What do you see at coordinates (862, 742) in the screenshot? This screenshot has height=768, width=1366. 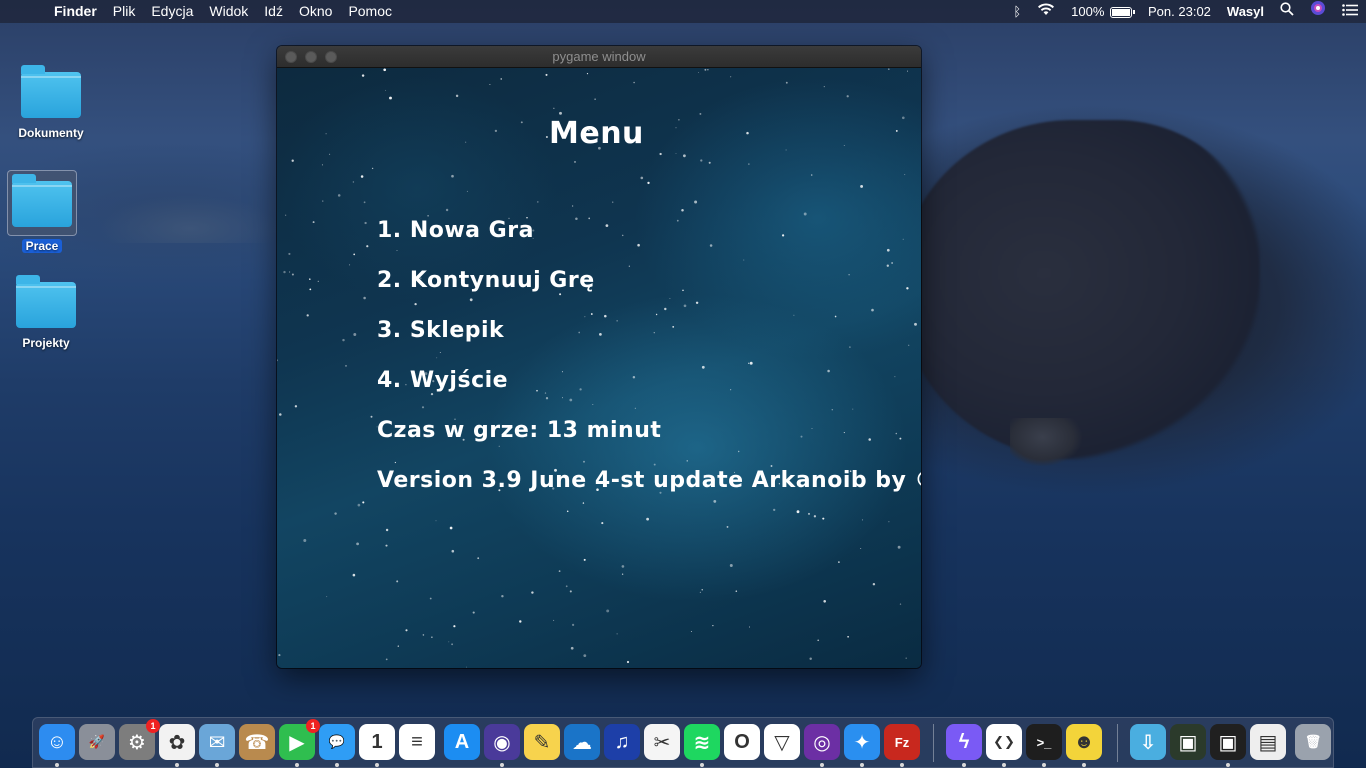 I see `safari-icon: ✦` at bounding box center [862, 742].